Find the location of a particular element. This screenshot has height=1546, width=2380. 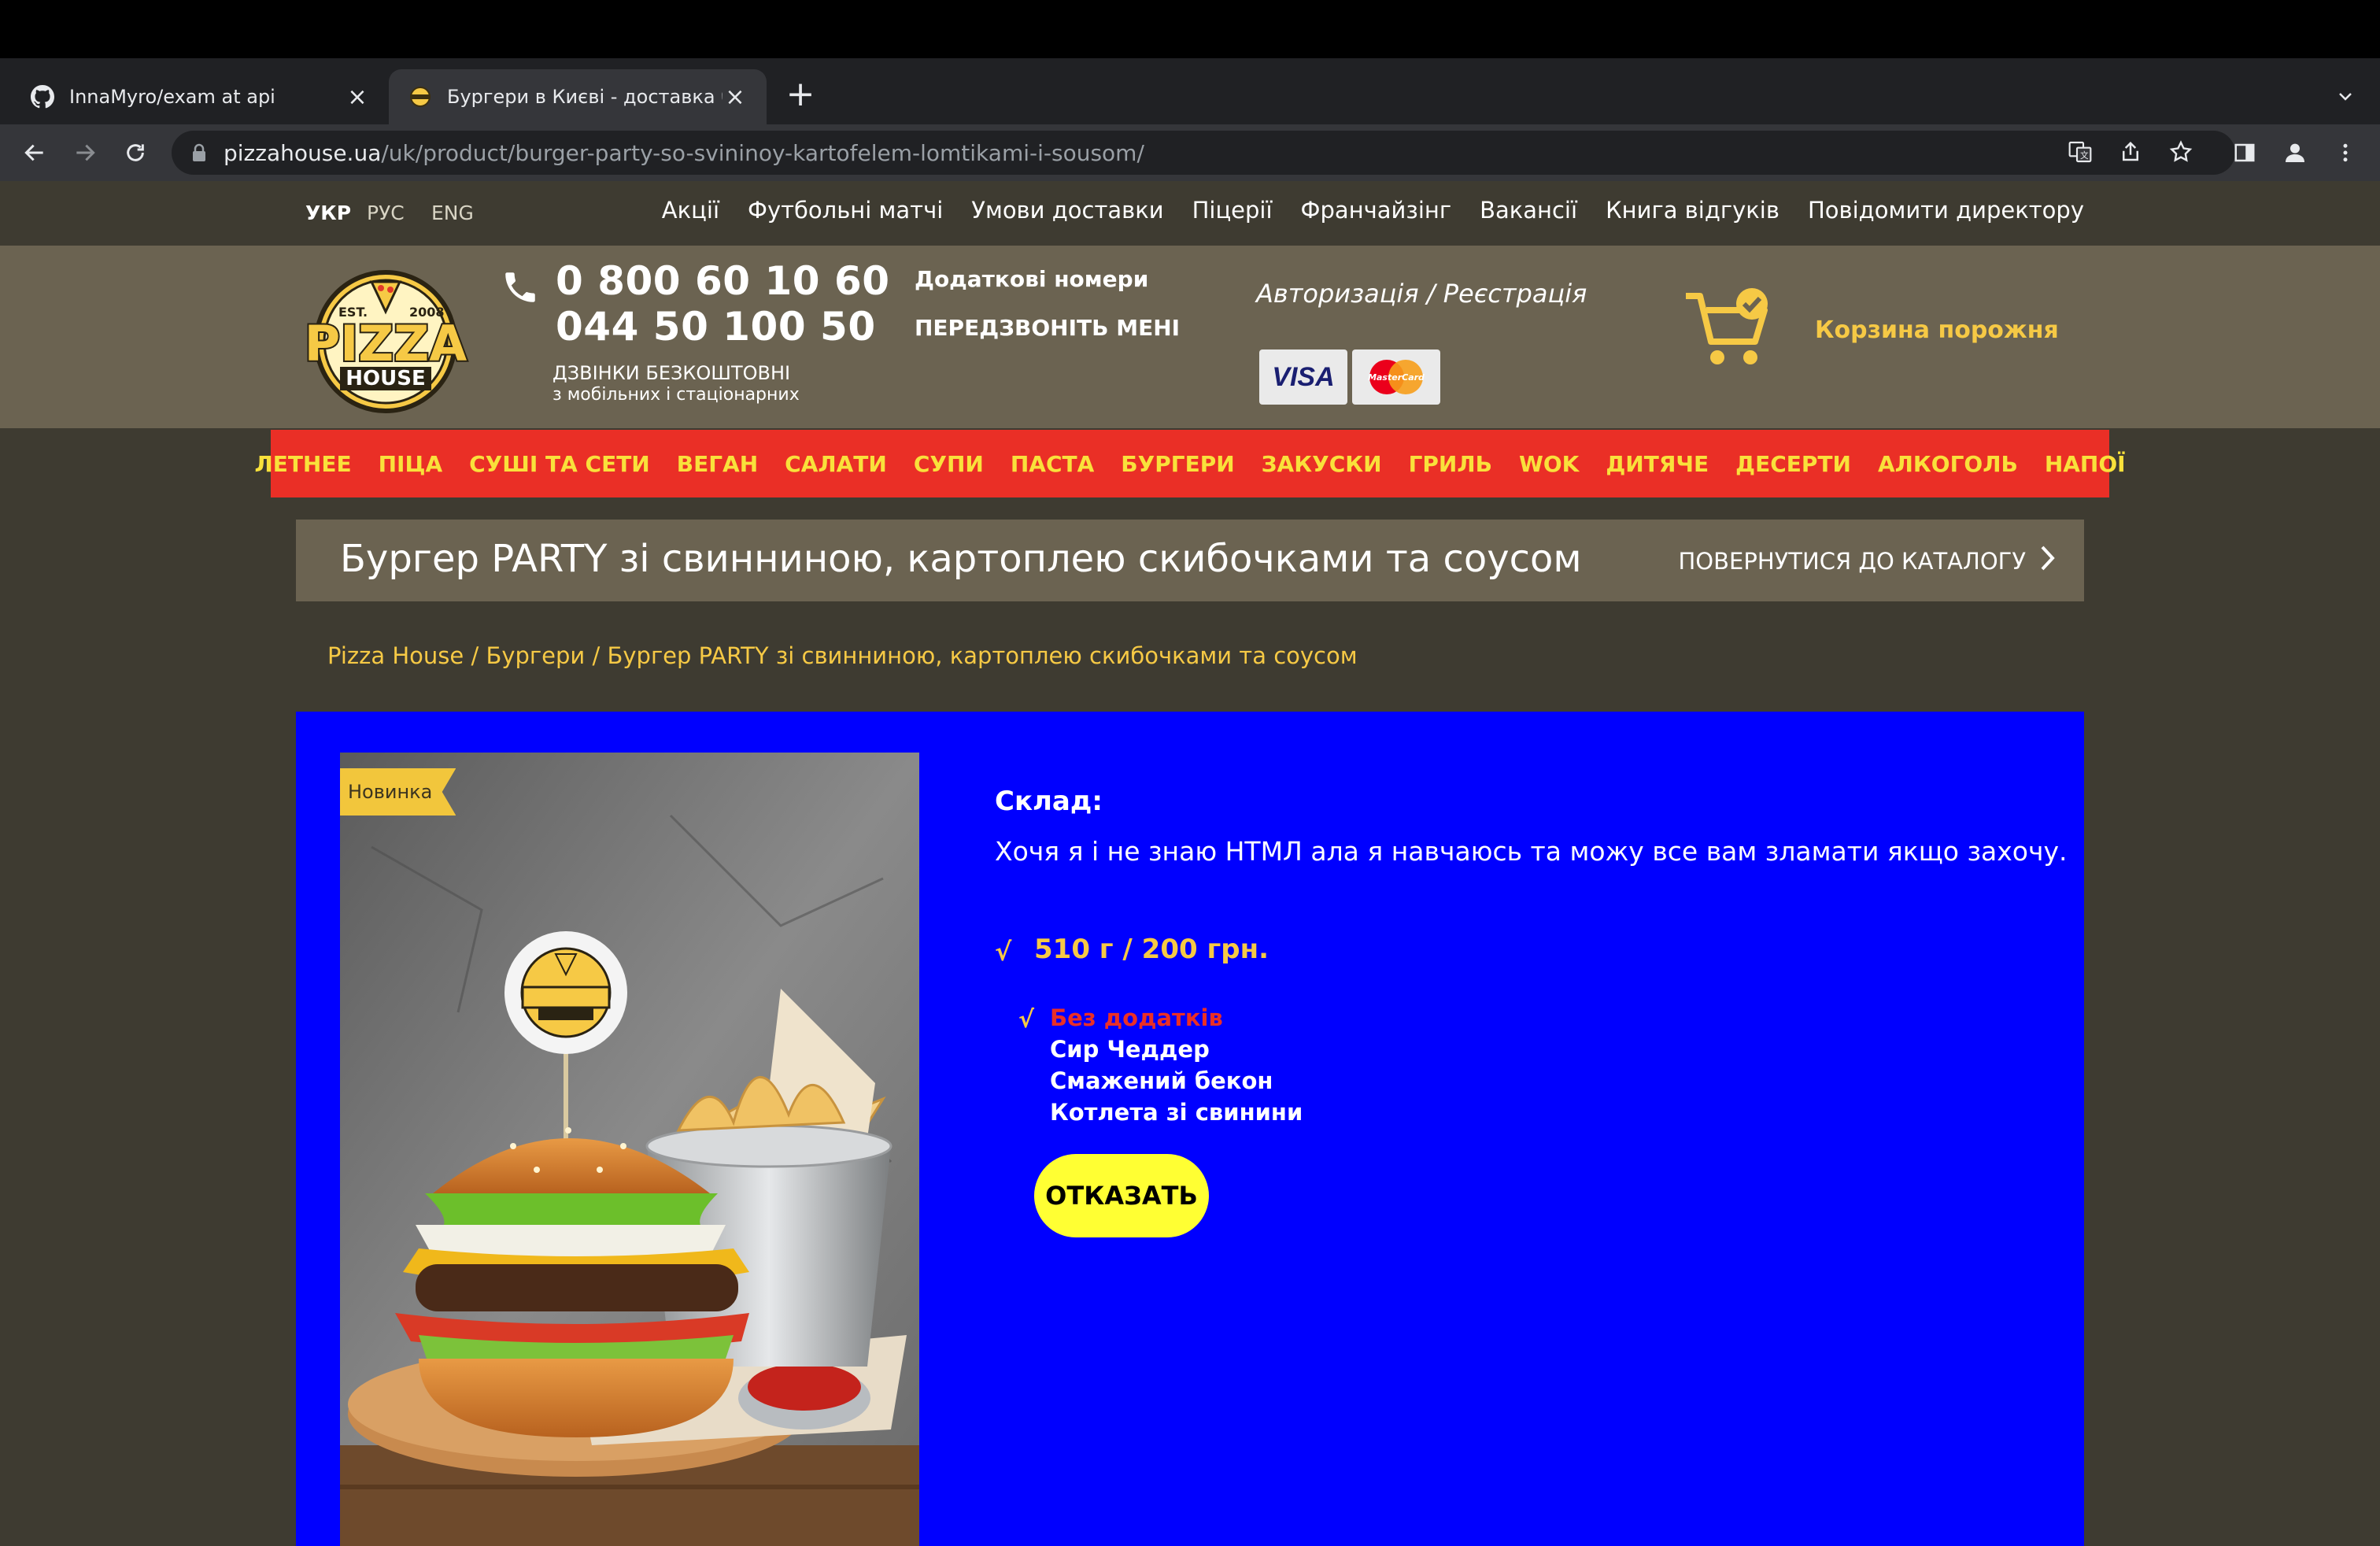

nav-promotions: Акції is located at coordinates (690, 210).